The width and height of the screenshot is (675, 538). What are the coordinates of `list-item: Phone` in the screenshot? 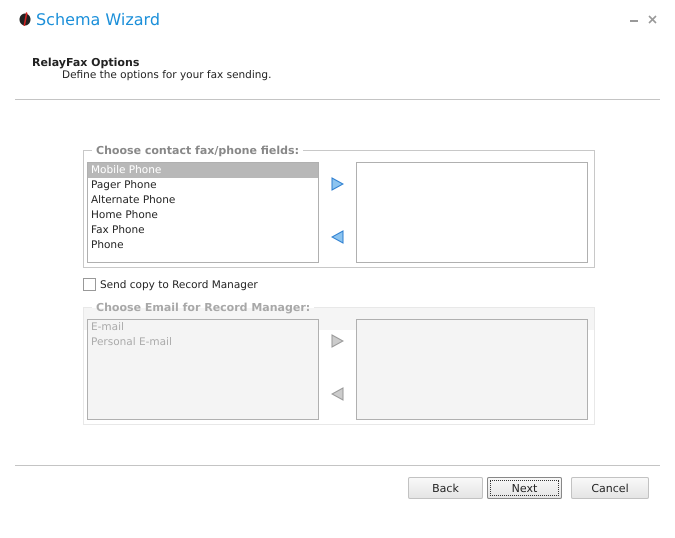 It's located at (203, 245).